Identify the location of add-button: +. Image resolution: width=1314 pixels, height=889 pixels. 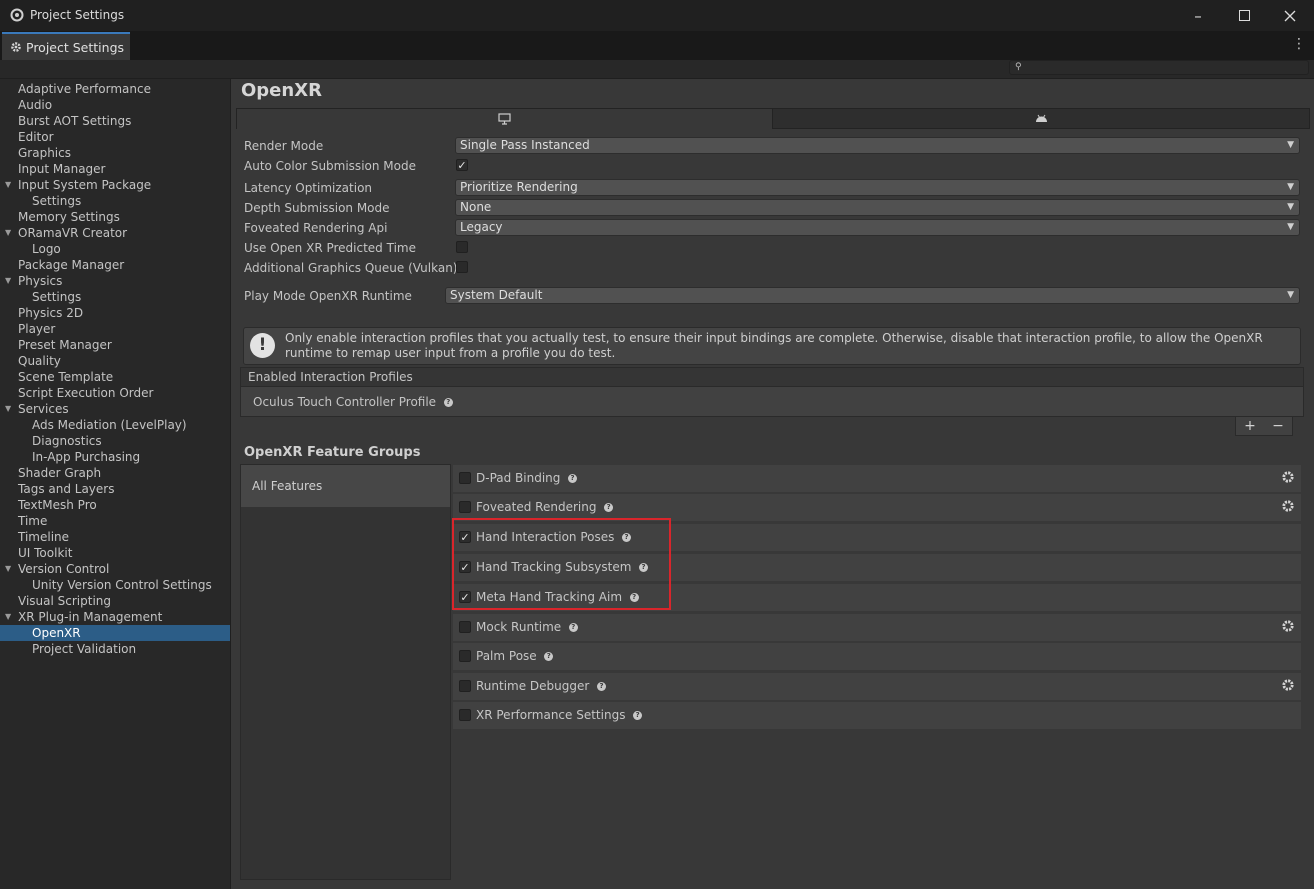
(1250, 426).